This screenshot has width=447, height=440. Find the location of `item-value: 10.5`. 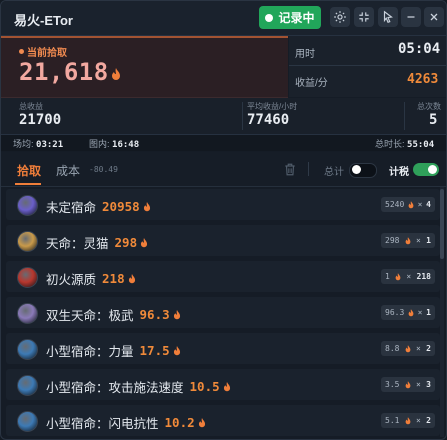

item-value: 10.5 is located at coordinates (204, 386).